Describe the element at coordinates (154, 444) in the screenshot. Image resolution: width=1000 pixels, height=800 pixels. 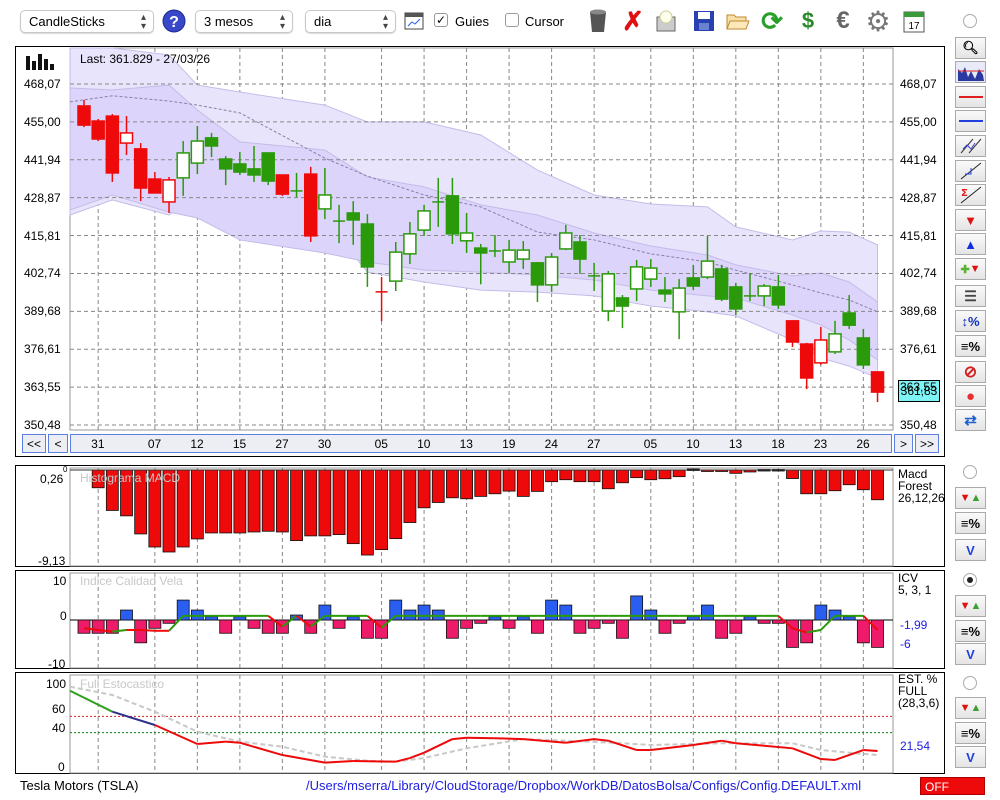
I see `date-axis-label: 07` at that location.